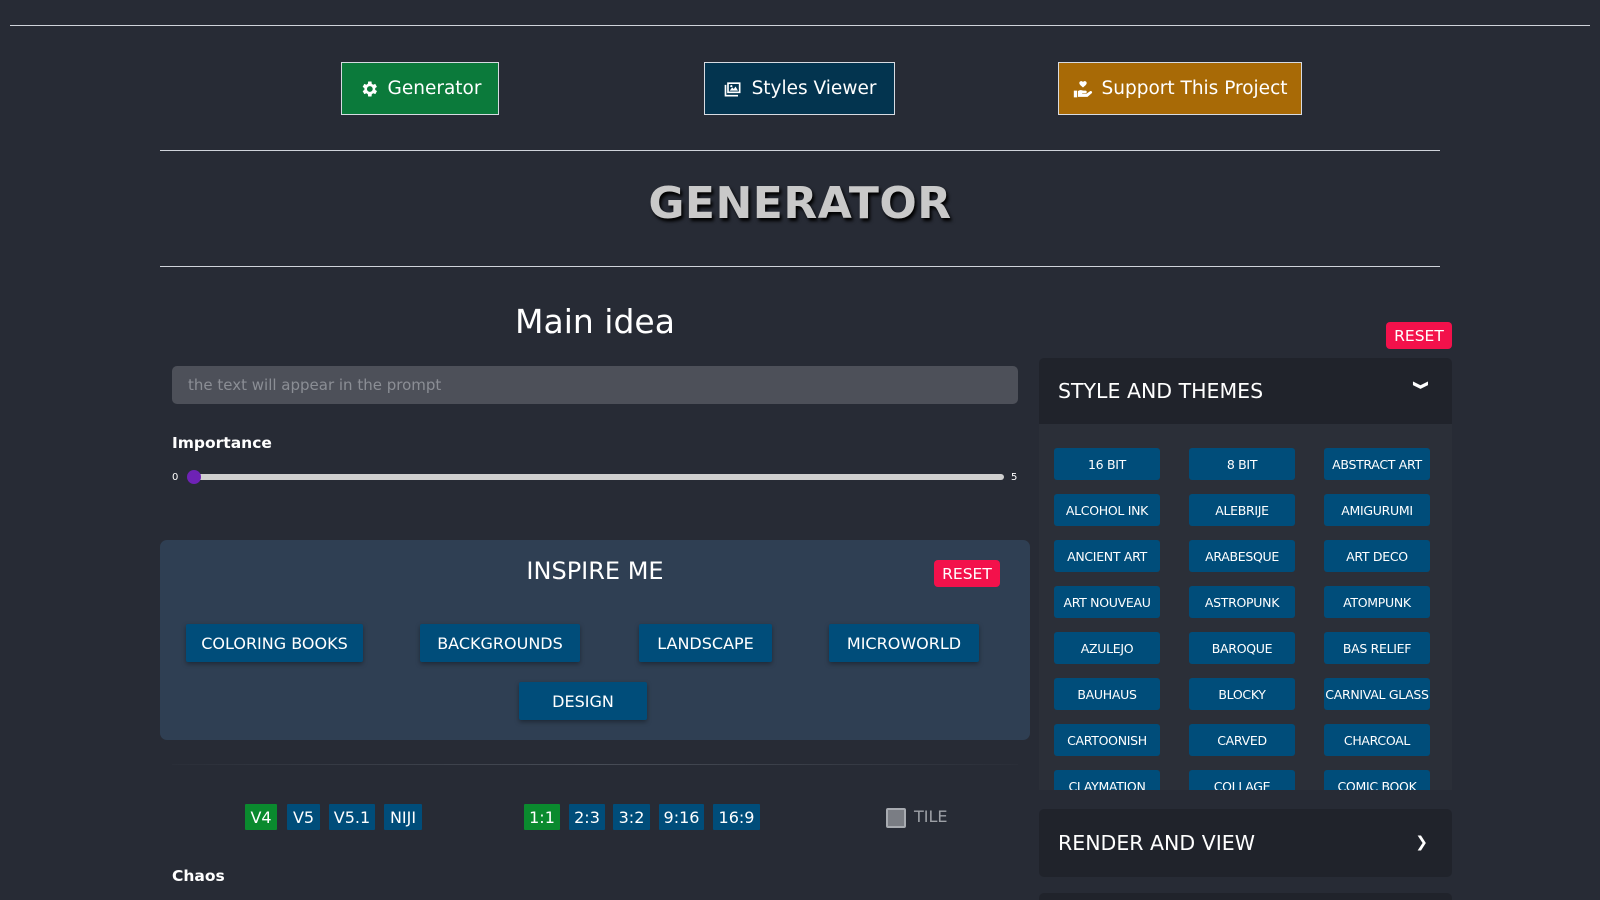  What do you see at coordinates (814, 88) in the screenshot?
I see `styles-viewer-nav-label: Styles Viewer` at bounding box center [814, 88].